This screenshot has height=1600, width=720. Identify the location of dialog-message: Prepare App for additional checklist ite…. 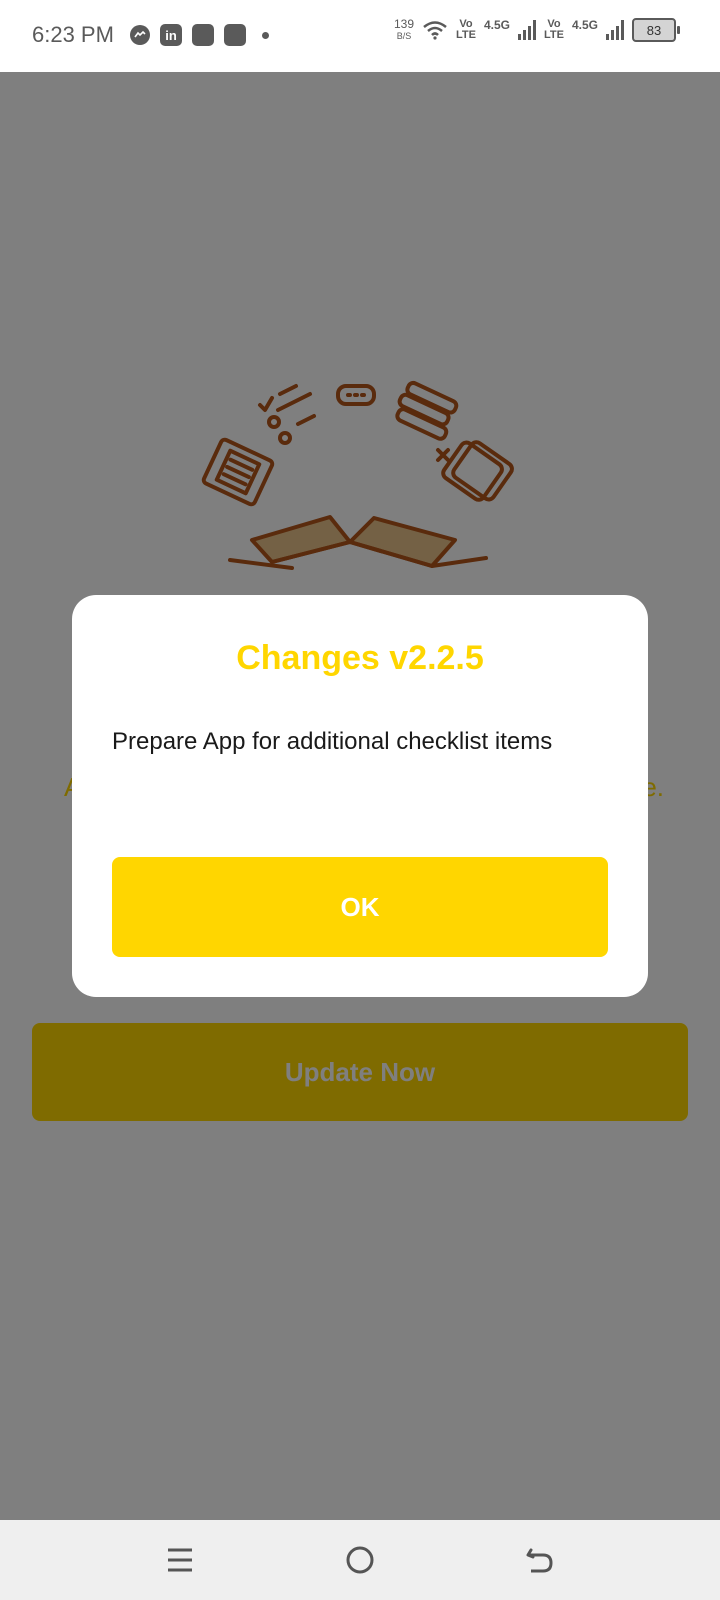
(332, 741).